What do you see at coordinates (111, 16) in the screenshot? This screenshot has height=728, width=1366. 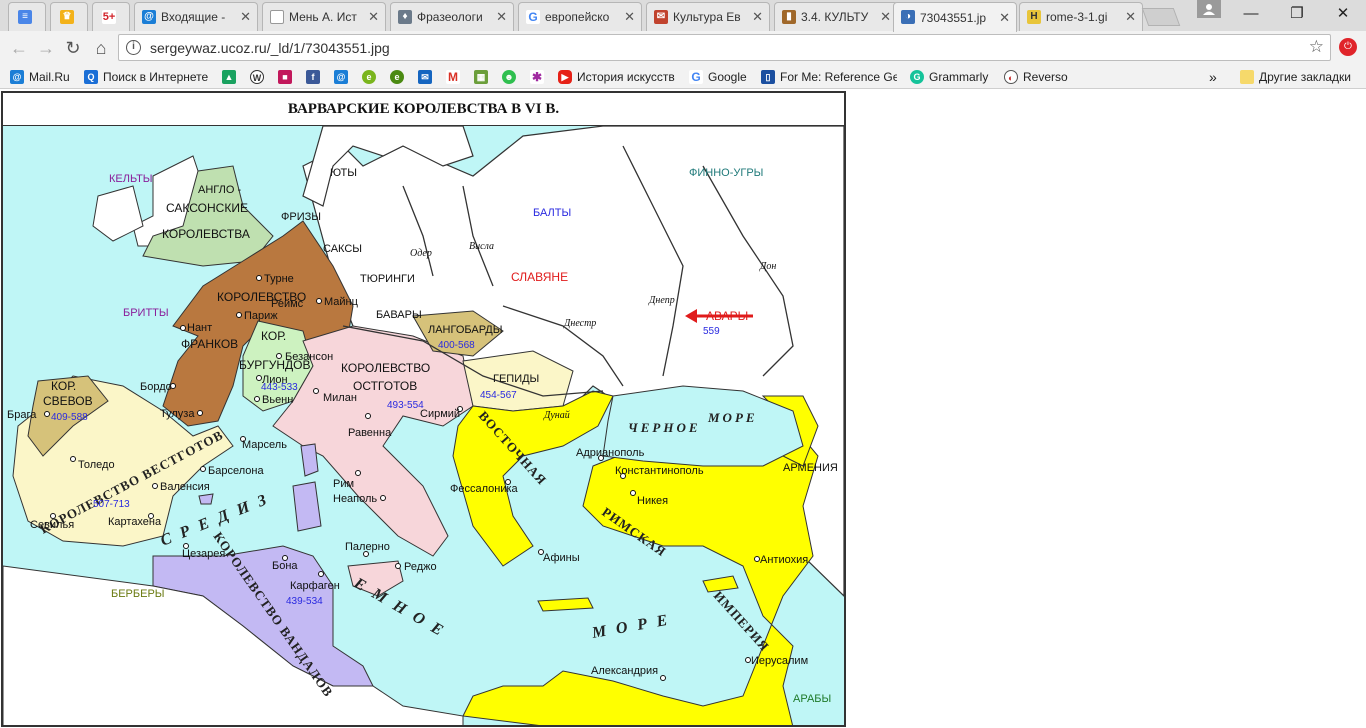 I see `tab-five-plus: 5+` at bounding box center [111, 16].